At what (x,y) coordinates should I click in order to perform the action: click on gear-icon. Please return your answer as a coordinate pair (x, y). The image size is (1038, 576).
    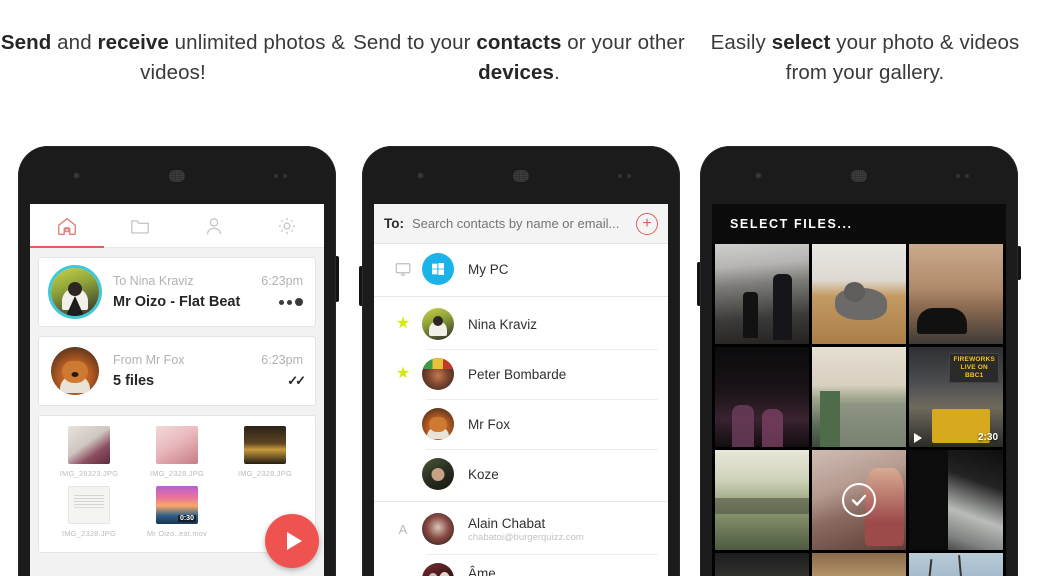
    Looking at the image, I should click on (287, 226).